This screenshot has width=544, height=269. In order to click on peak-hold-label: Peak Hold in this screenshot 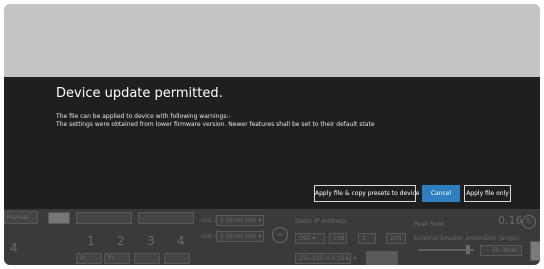, I will do `click(429, 224)`.